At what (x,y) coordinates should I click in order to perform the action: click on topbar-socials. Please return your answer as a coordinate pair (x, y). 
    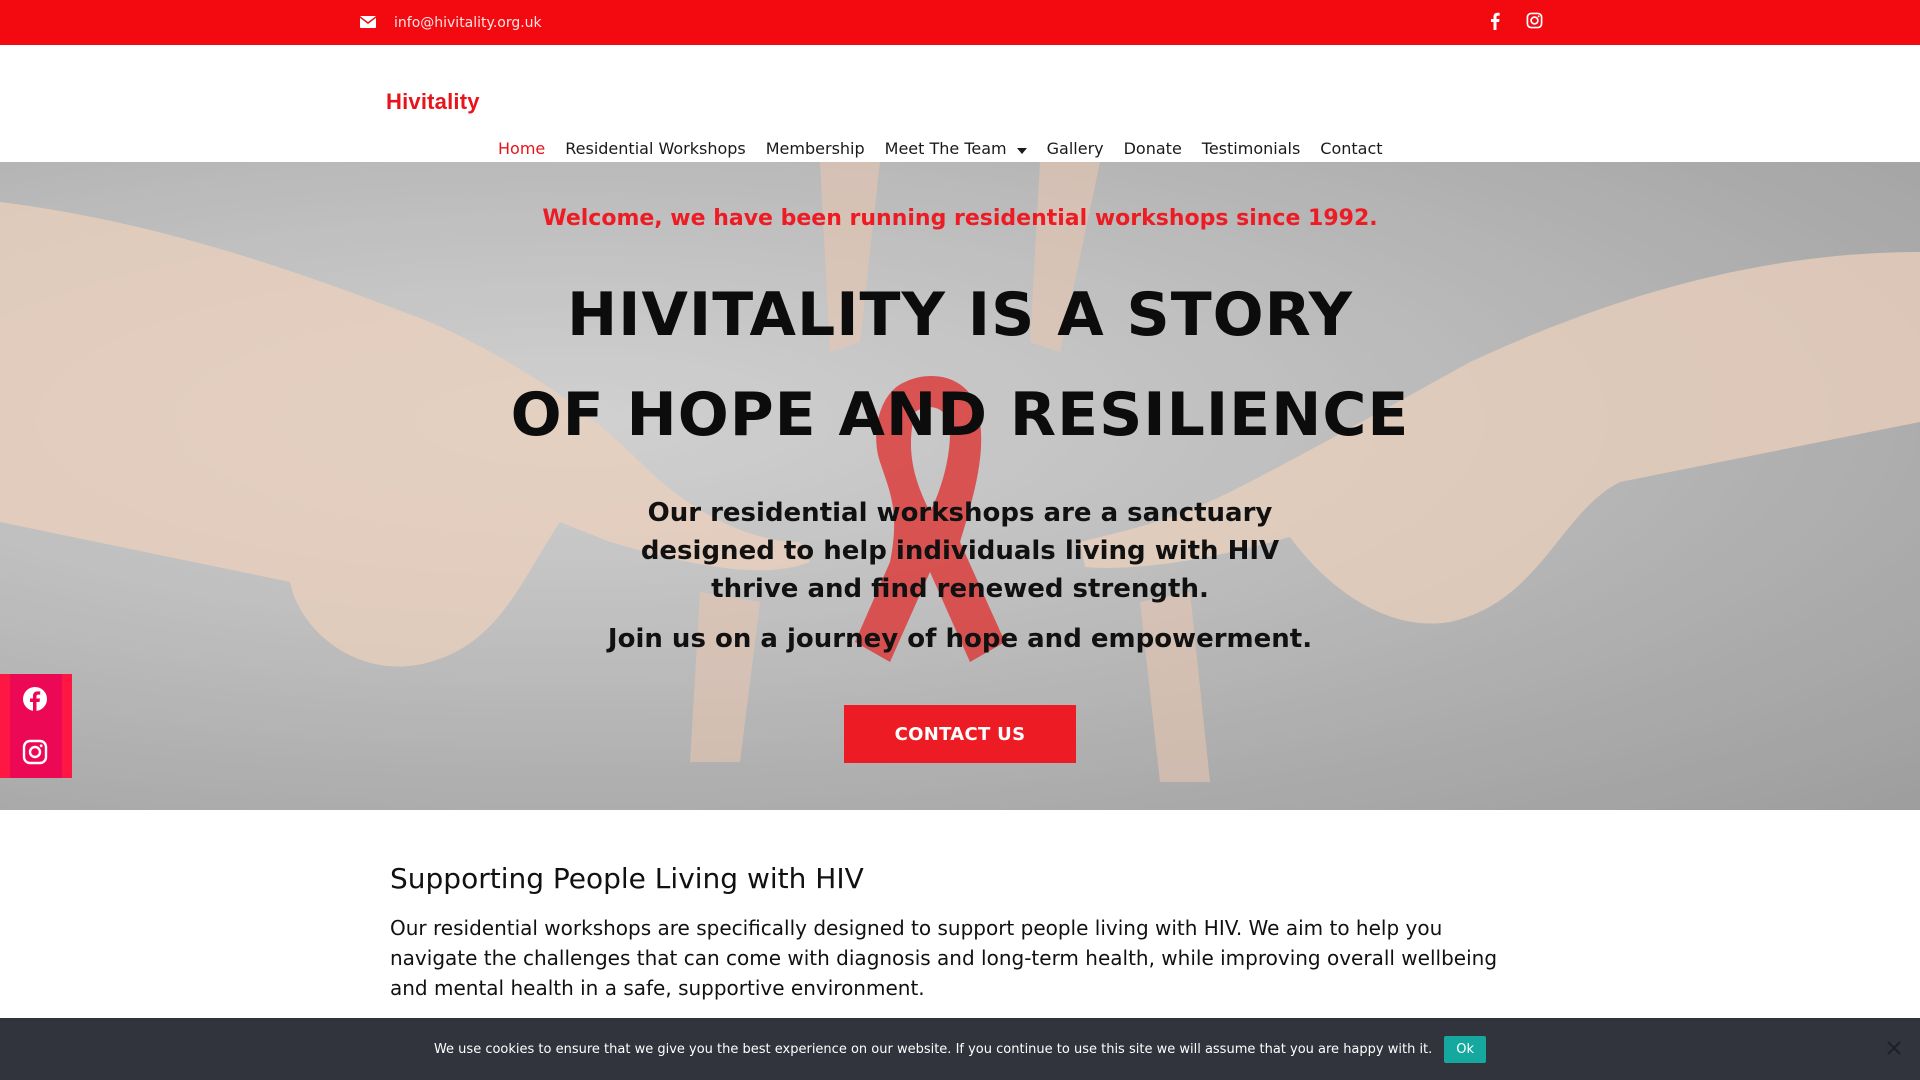
    Looking at the image, I should click on (1516, 22).